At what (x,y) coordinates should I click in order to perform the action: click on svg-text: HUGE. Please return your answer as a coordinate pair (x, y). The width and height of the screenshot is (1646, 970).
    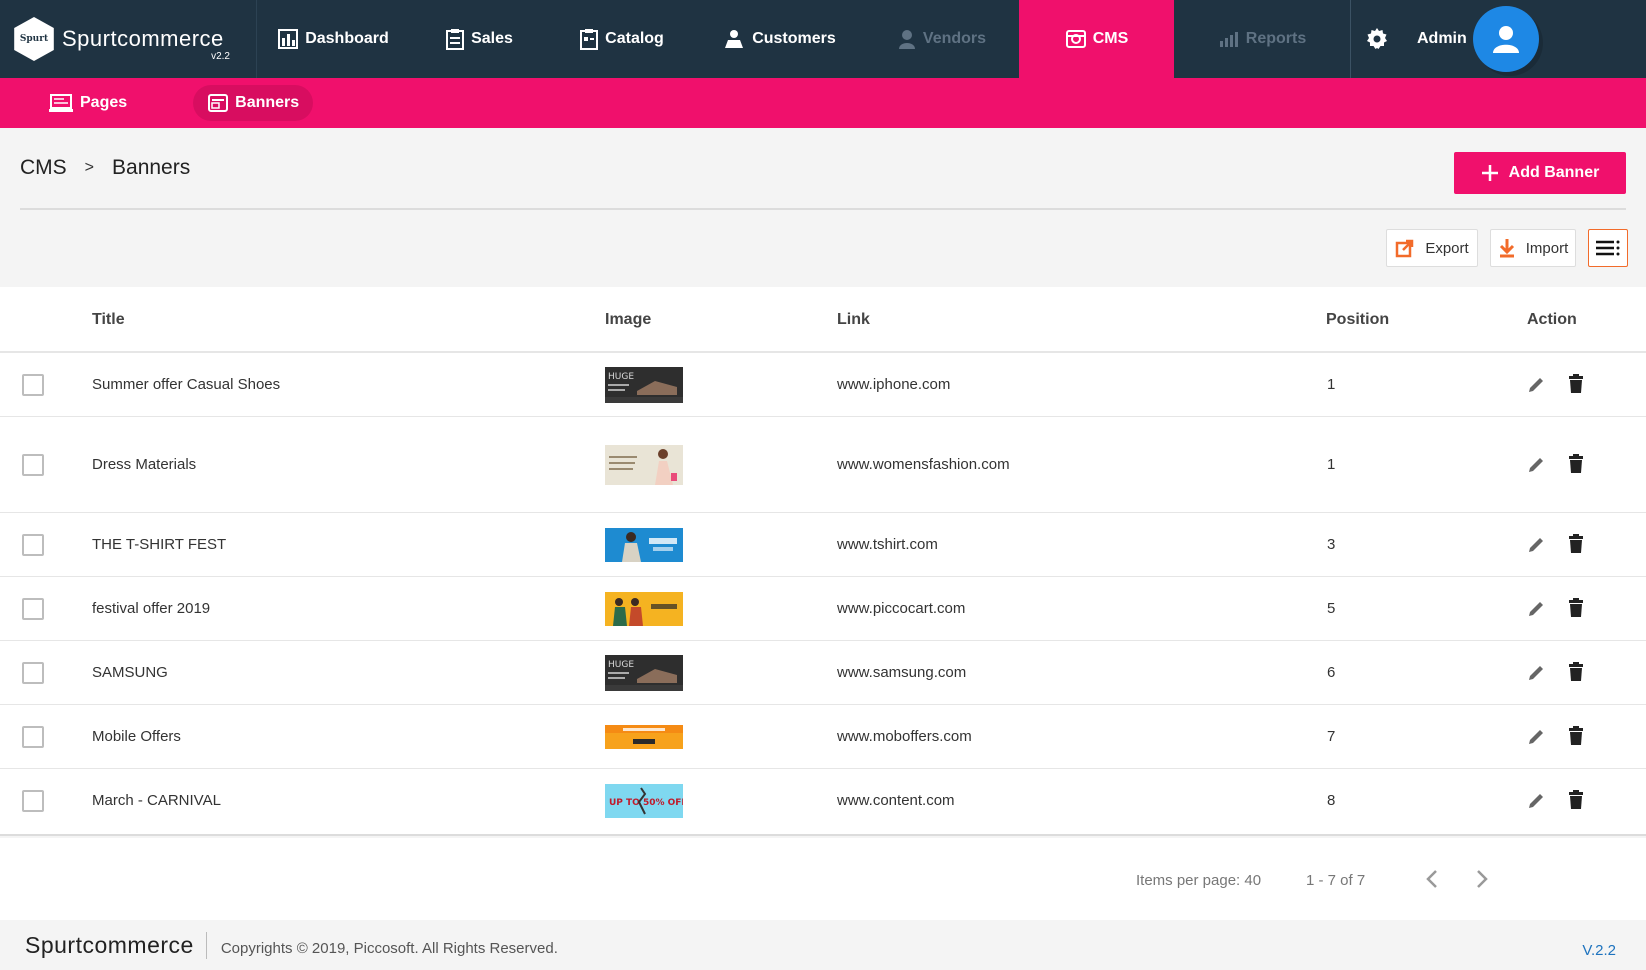
    Looking at the image, I should click on (621, 665).